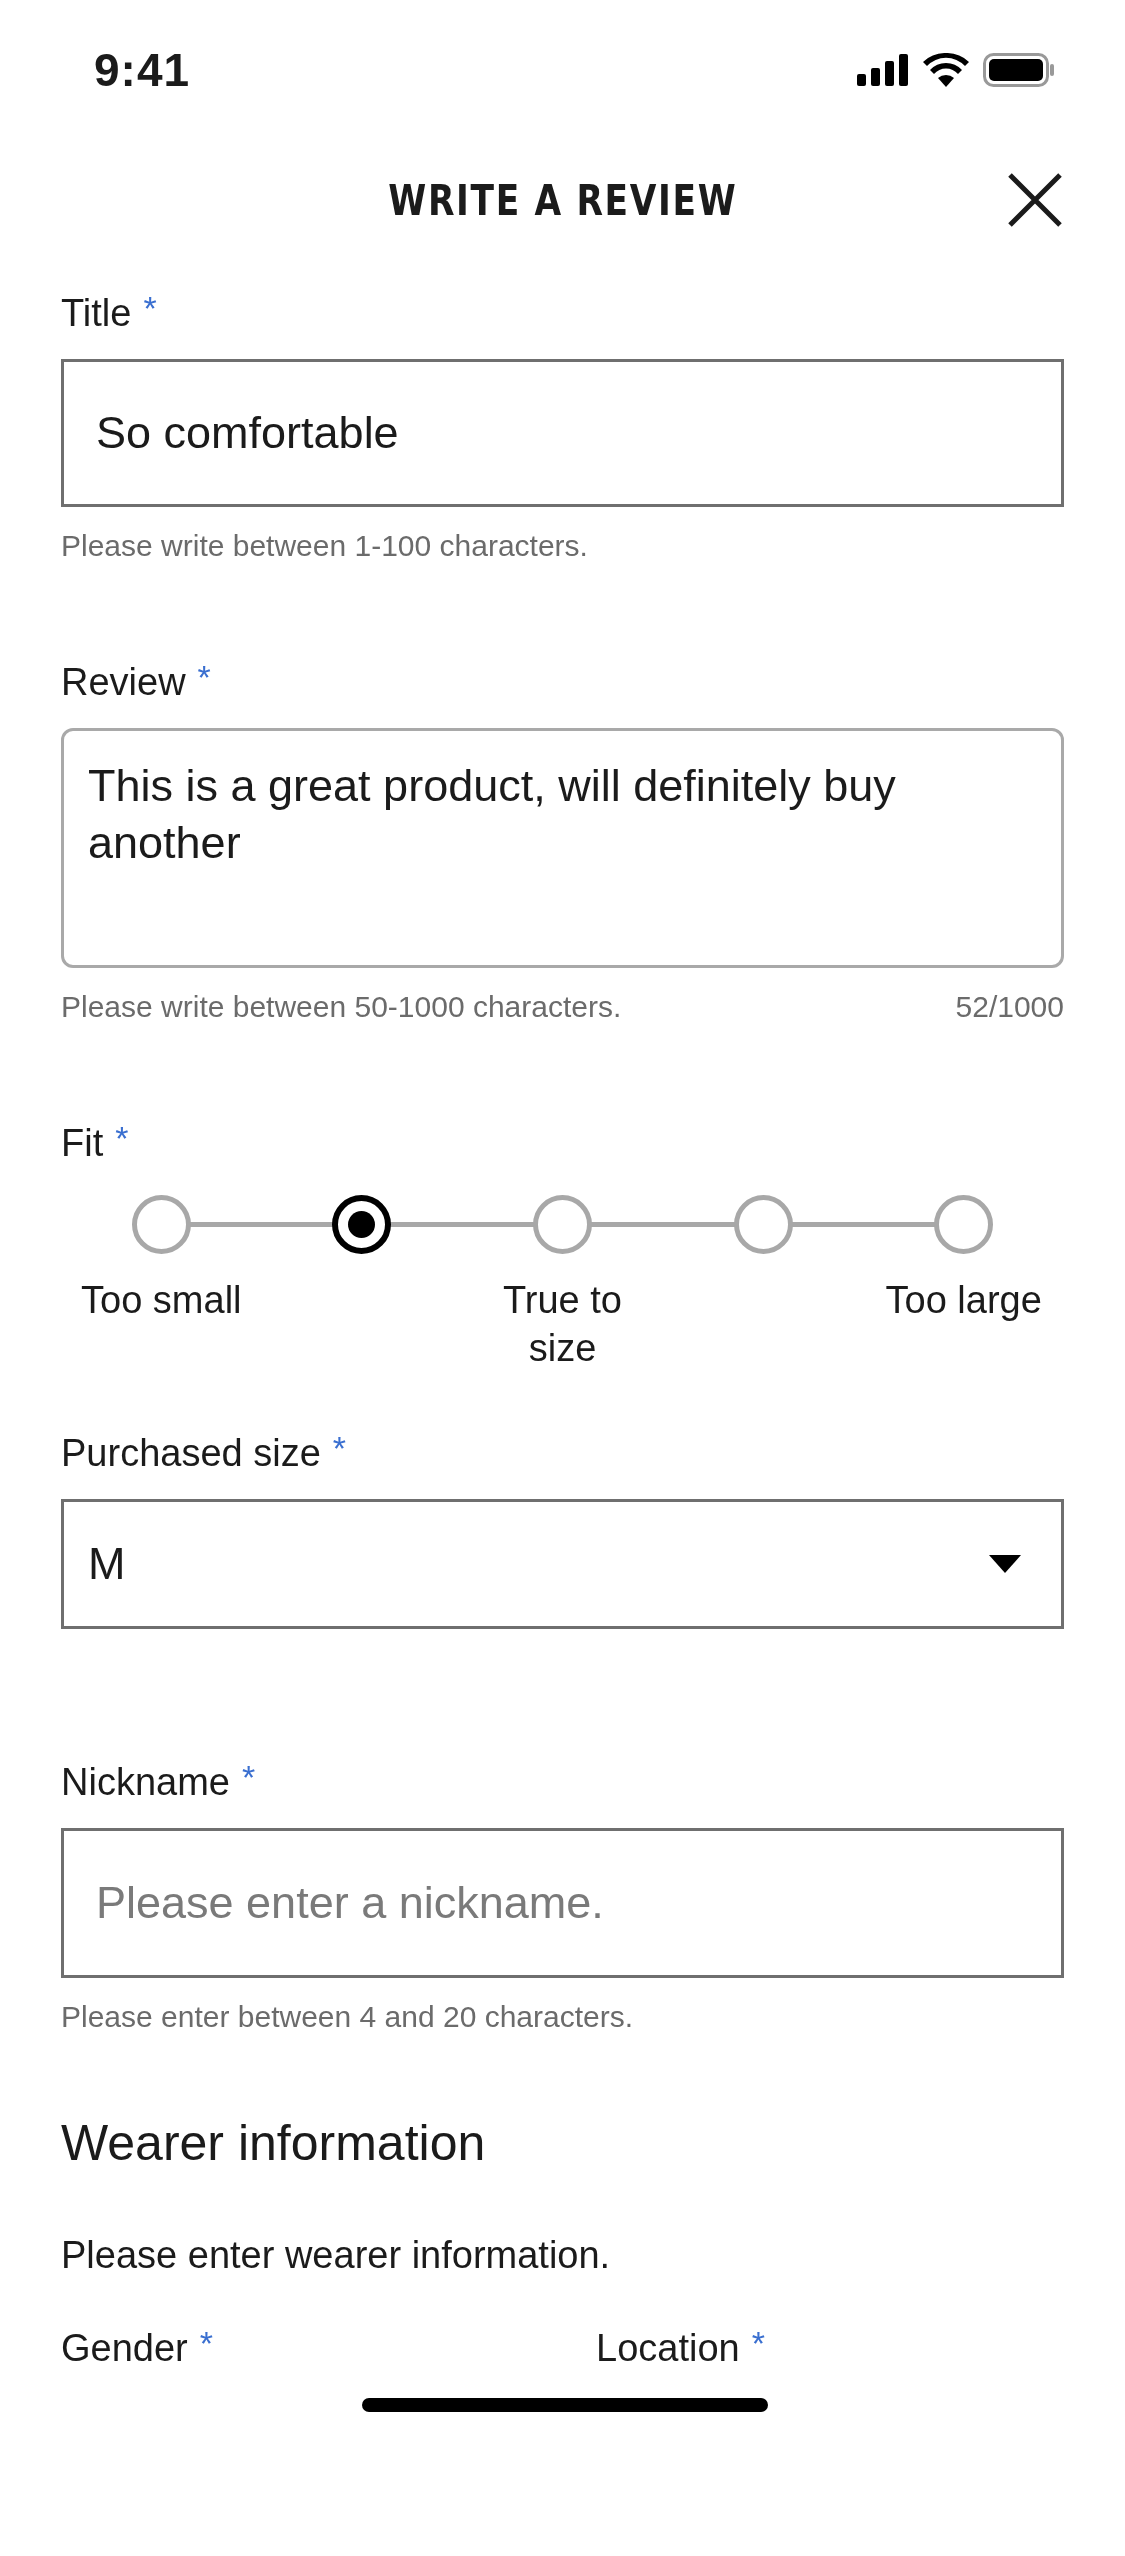  Describe the element at coordinates (142, 70) in the screenshot. I see `status-time: 9:41` at that location.